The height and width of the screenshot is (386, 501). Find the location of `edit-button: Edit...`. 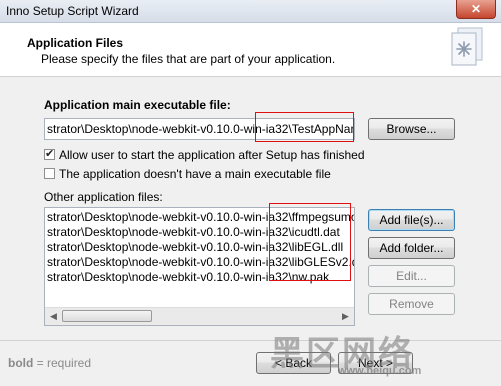

edit-button: Edit... is located at coordinates (411, 276).